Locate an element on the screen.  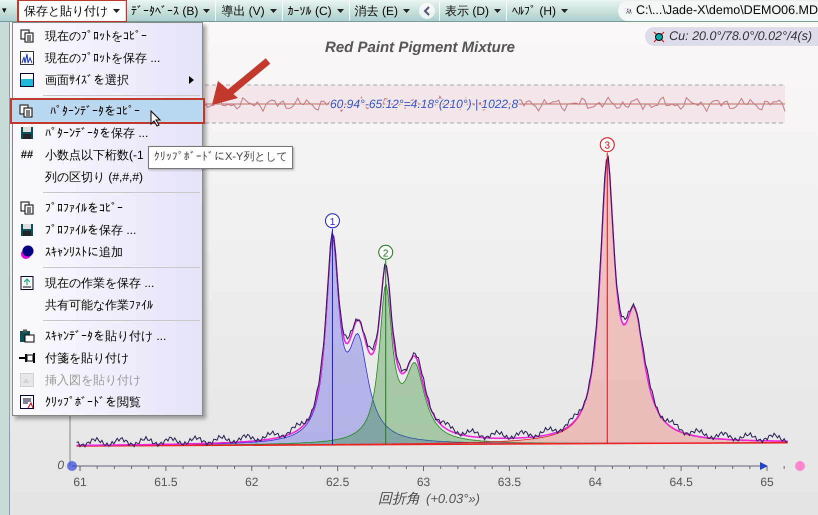
menu-item: ﾊﾟﾀｰﾝﾃﾞｰﾀをｺﾋﾟｰ is located at coordinates (107, 111).